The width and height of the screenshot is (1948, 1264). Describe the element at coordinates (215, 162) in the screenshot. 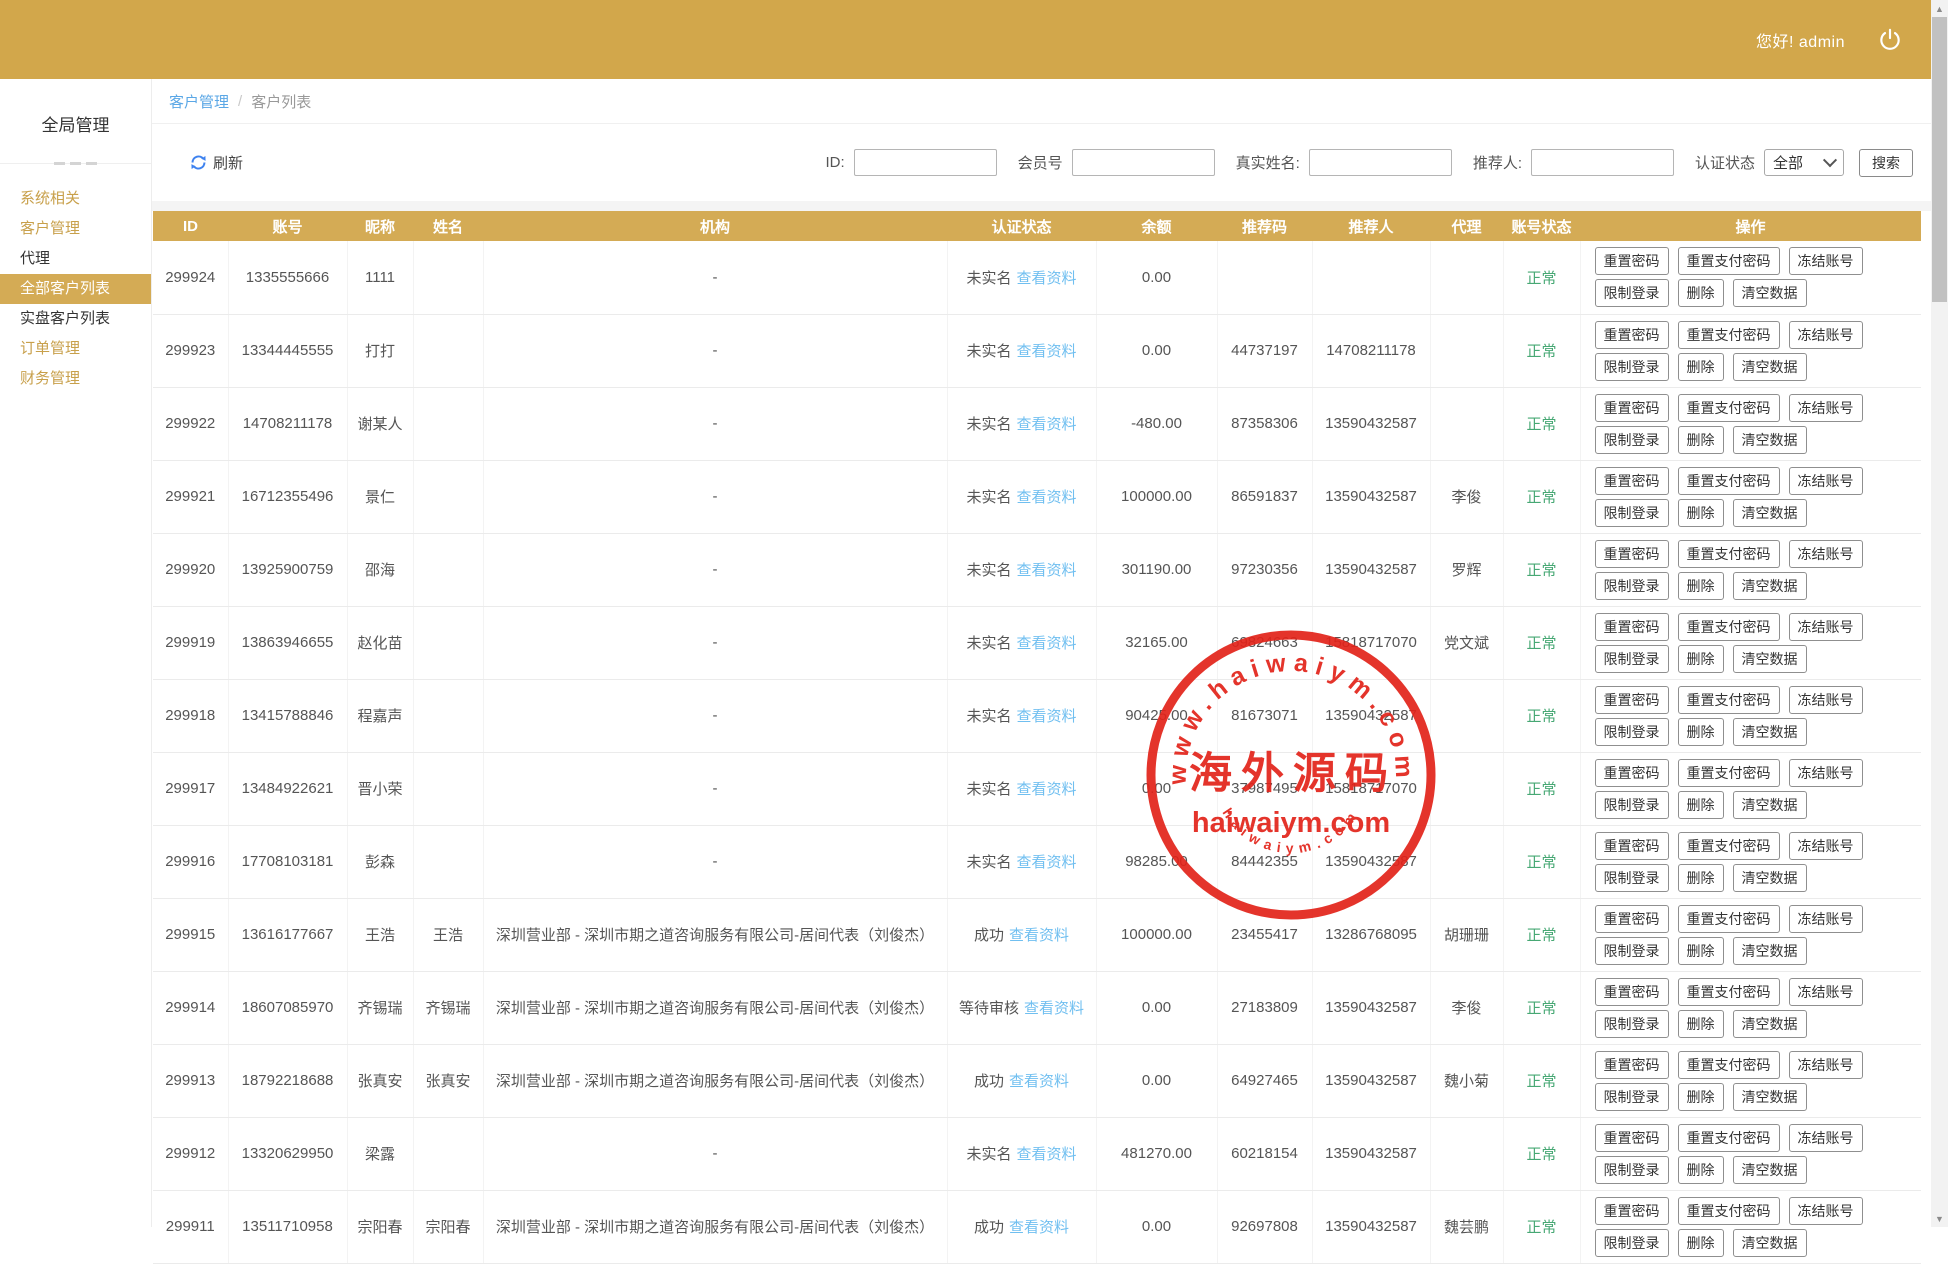

I see `refresh-button: 刷新` at that location.